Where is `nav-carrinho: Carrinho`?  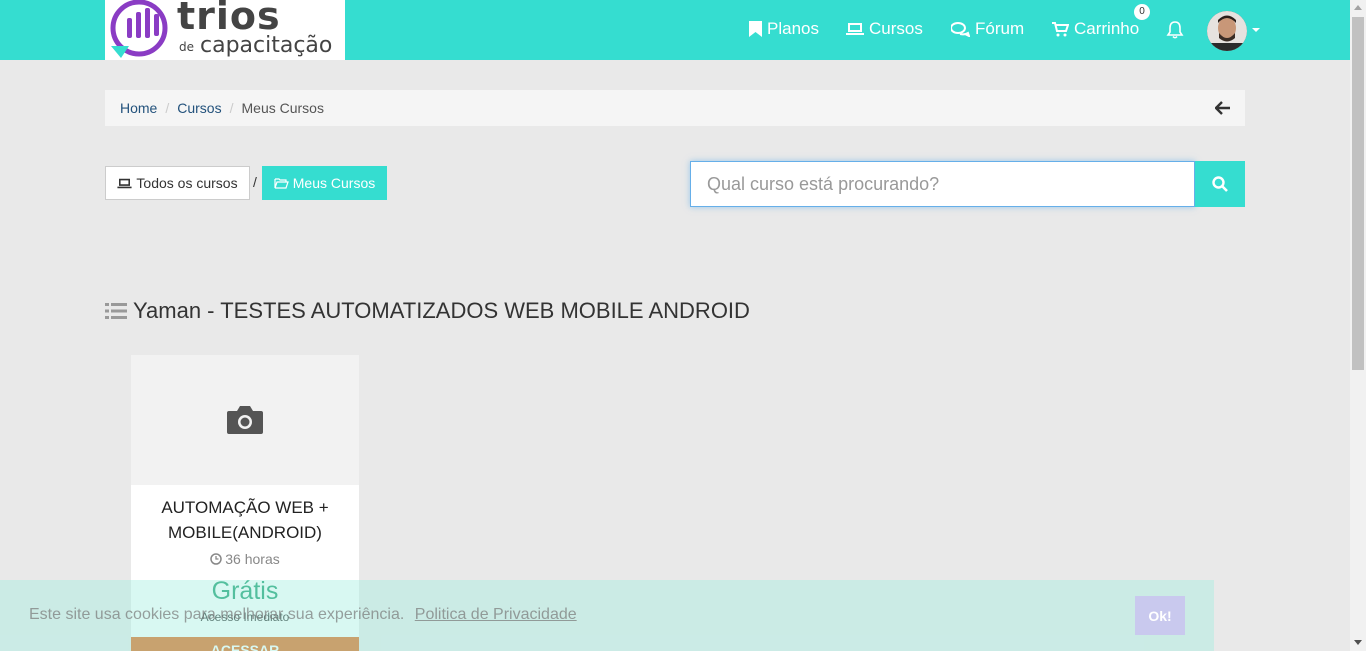 nav-carrinho: Carrinho is located at coordinates (1095, 29).